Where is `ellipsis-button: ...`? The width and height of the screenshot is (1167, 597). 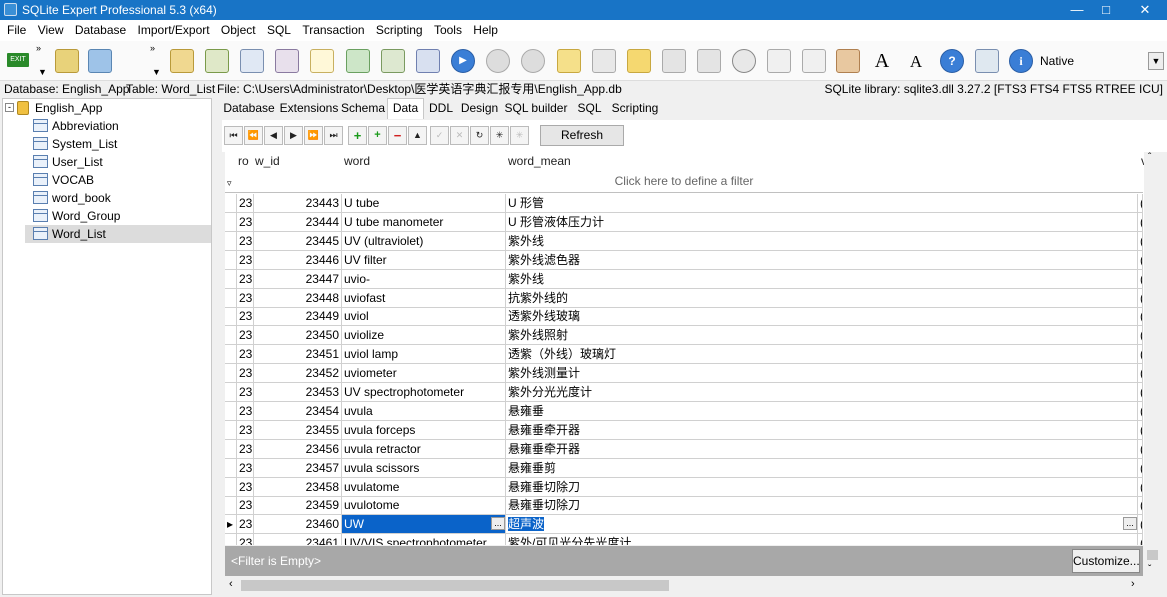 ellipsis-button: ... is located at coordinates (498, 524).